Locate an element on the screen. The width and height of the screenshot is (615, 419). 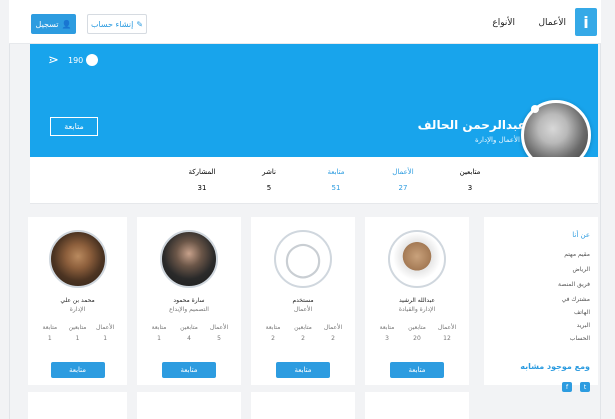
top-navbar: i الأعمال الأنواع 👤 تسجيل ✎ إنشاء حساب is located at coordinates (305, 22).